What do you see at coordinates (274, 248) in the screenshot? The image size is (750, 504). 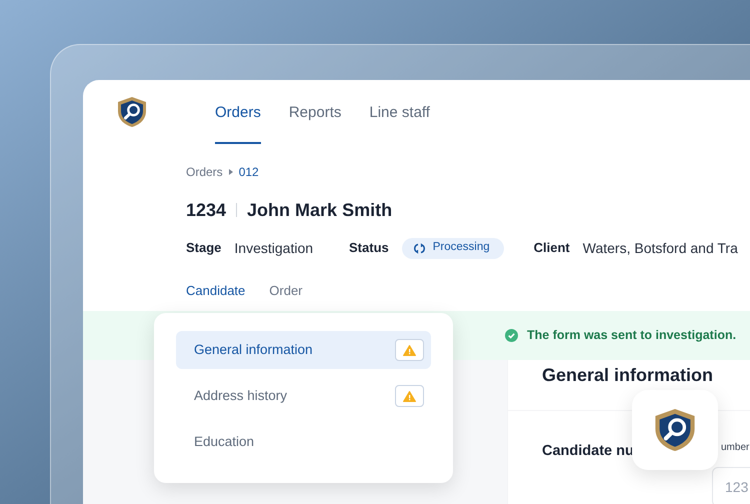 I see `meta-value: Investigation` at bounding box center [274, 248].